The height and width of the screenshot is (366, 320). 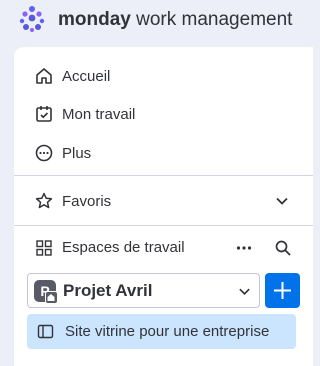 What do you see at coordinates (108, 290) in the screenshot?
I see `workspace-name: Projet Avril` at bounding box center [108, 290].